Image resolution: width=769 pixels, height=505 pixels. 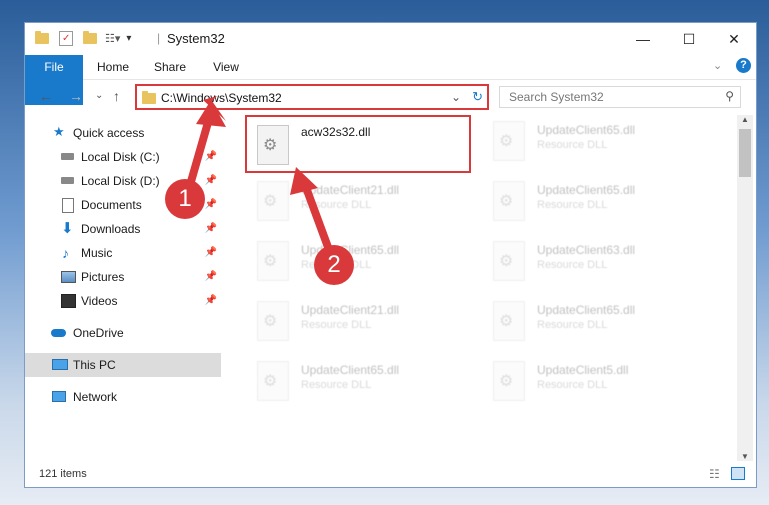 What do you see at coordinates (185, 199) in the screenshot?
I see `step-1-badge: 1` at bounding box center [185, 199].